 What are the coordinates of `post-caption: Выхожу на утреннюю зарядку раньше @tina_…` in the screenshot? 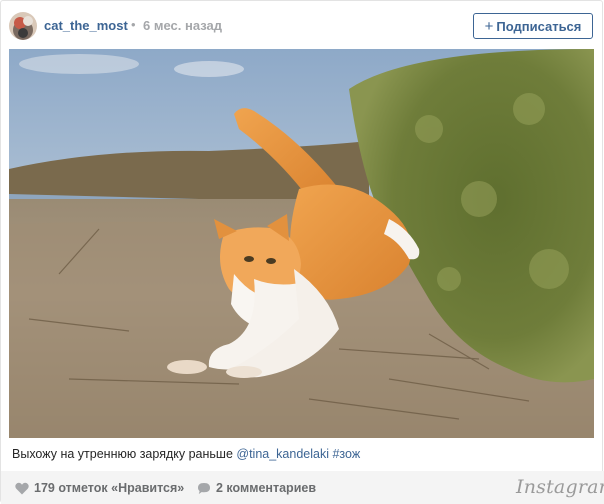 It's located at (186, 454).